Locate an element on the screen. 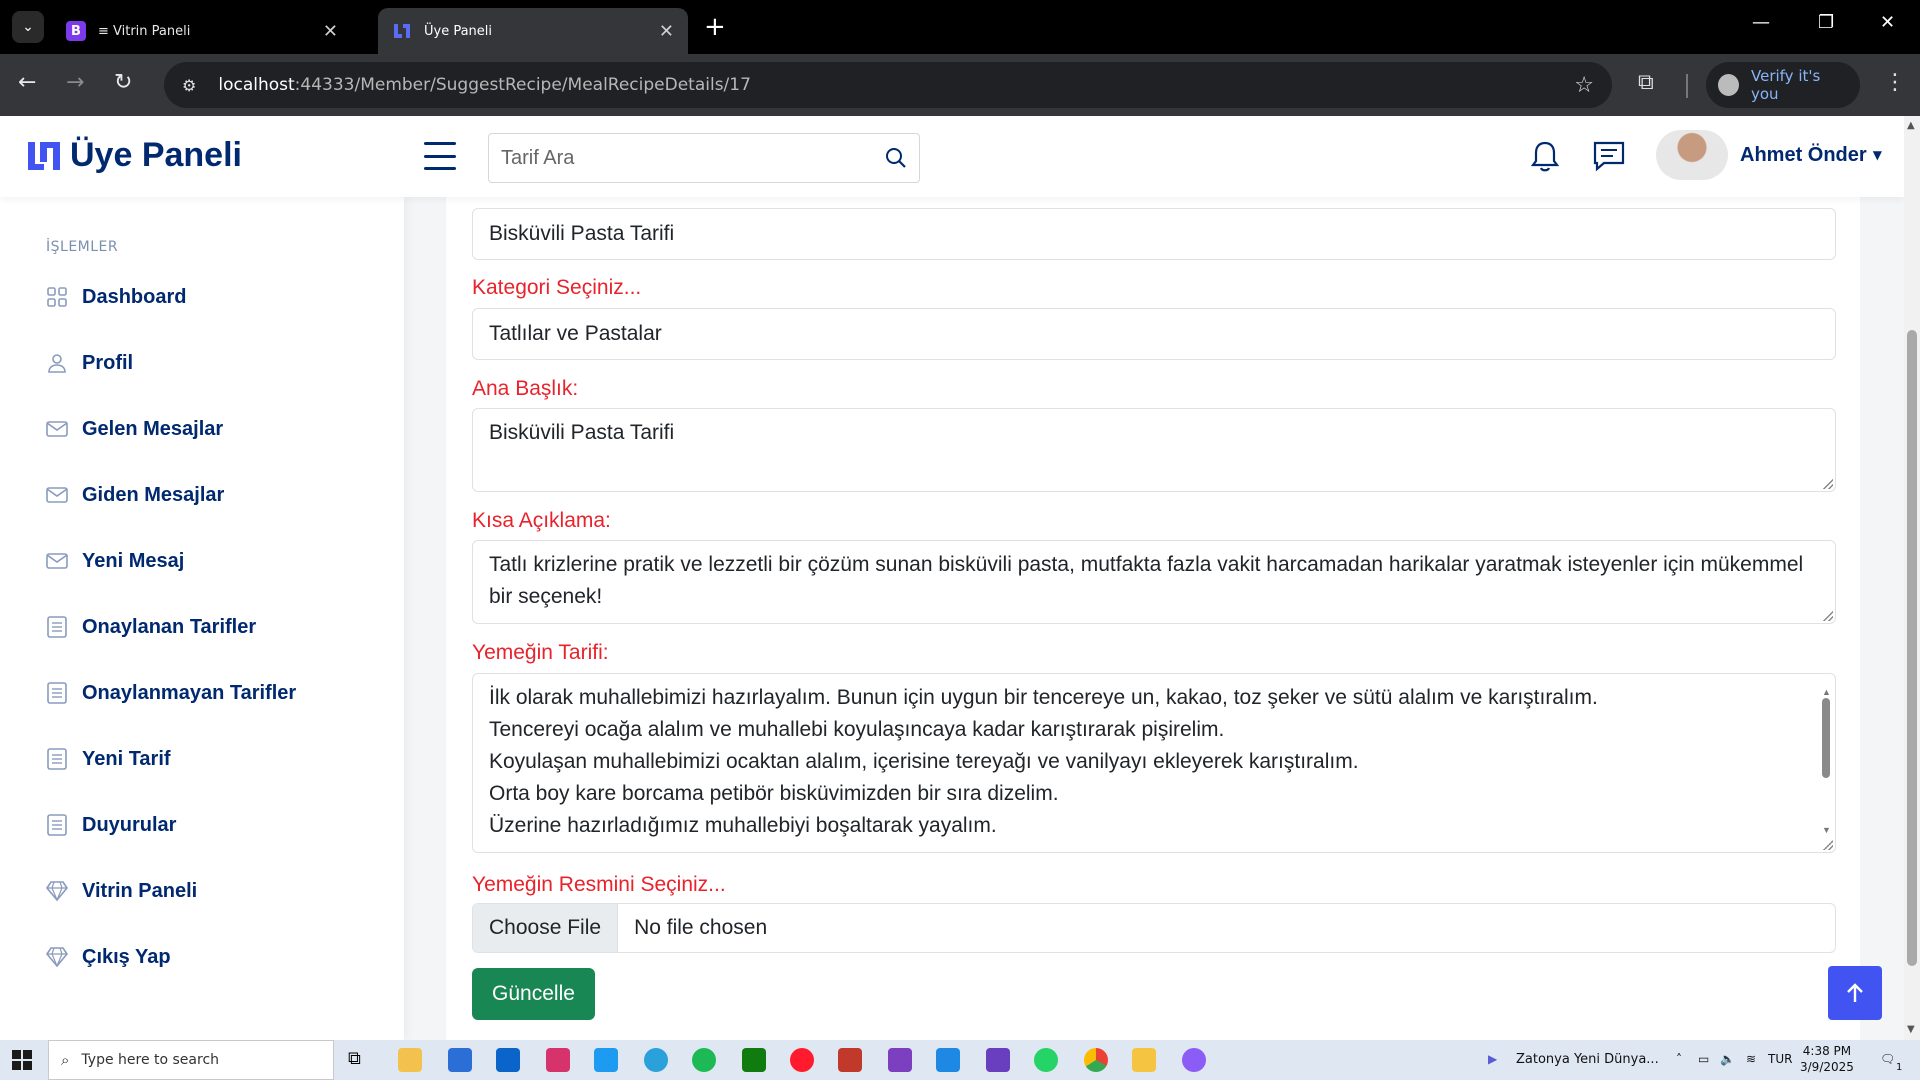 The image size is (1920, 1080). tab-vitrin-paneli: B ≡ Vitrin Paneli ✕ is located at coordinates (202, 31).